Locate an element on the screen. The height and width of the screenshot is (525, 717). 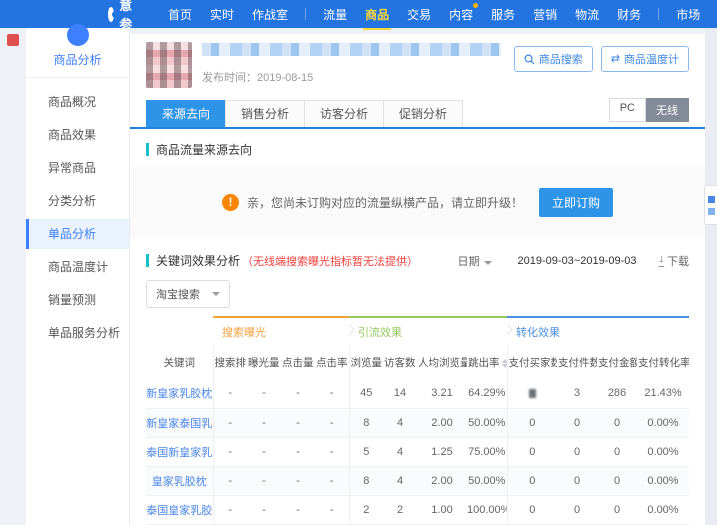
nav-item: 营销 is located at coordinates (545, 14).